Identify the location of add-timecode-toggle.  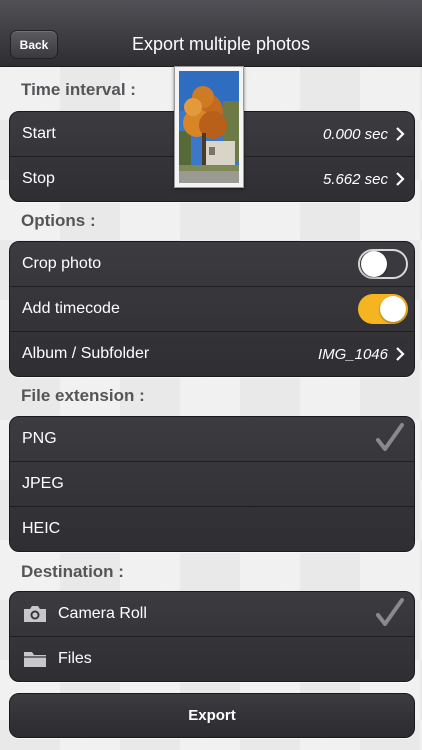
(383, 309).